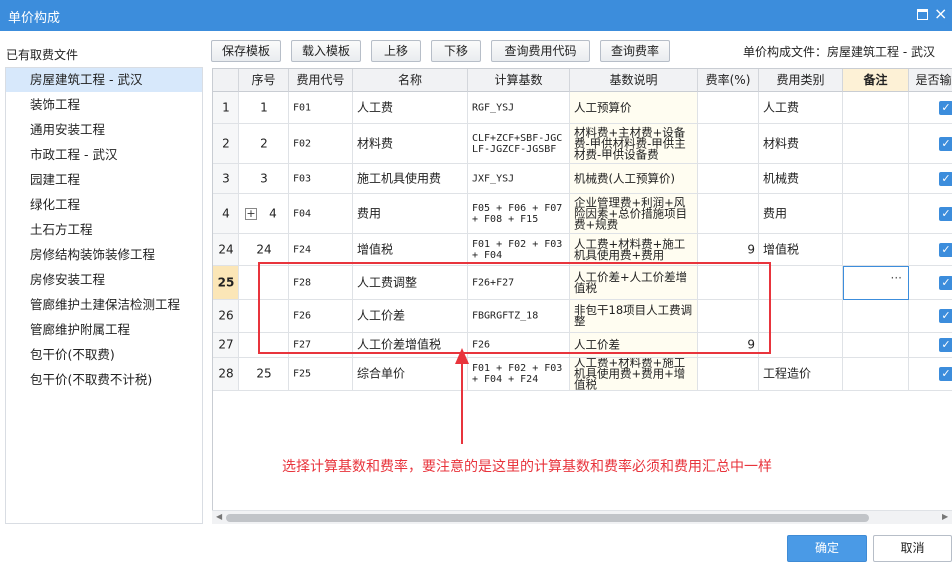 Image resolution: width=952 pixels, height=567 pixels. I want to click on code-cell: F01, so click(321, 108).